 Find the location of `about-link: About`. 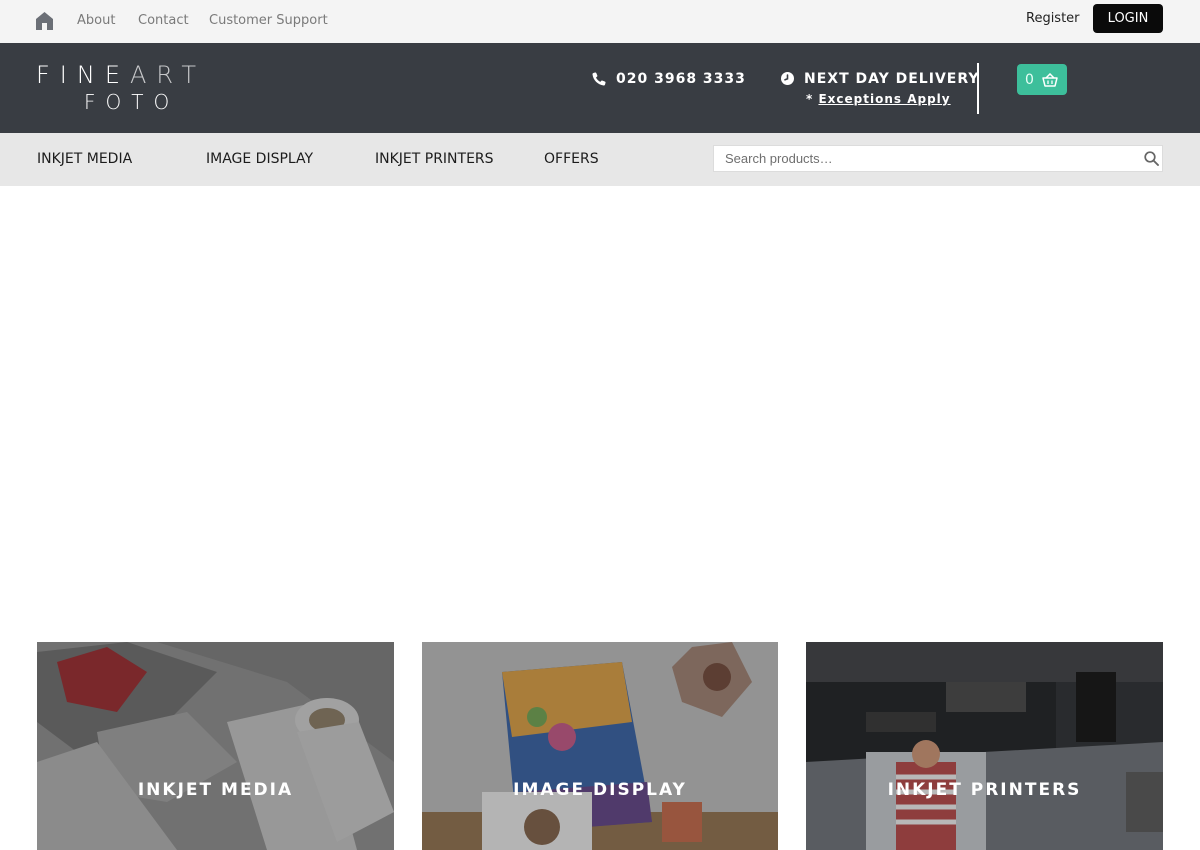

about-link: About is located at coordinates (96, 20).